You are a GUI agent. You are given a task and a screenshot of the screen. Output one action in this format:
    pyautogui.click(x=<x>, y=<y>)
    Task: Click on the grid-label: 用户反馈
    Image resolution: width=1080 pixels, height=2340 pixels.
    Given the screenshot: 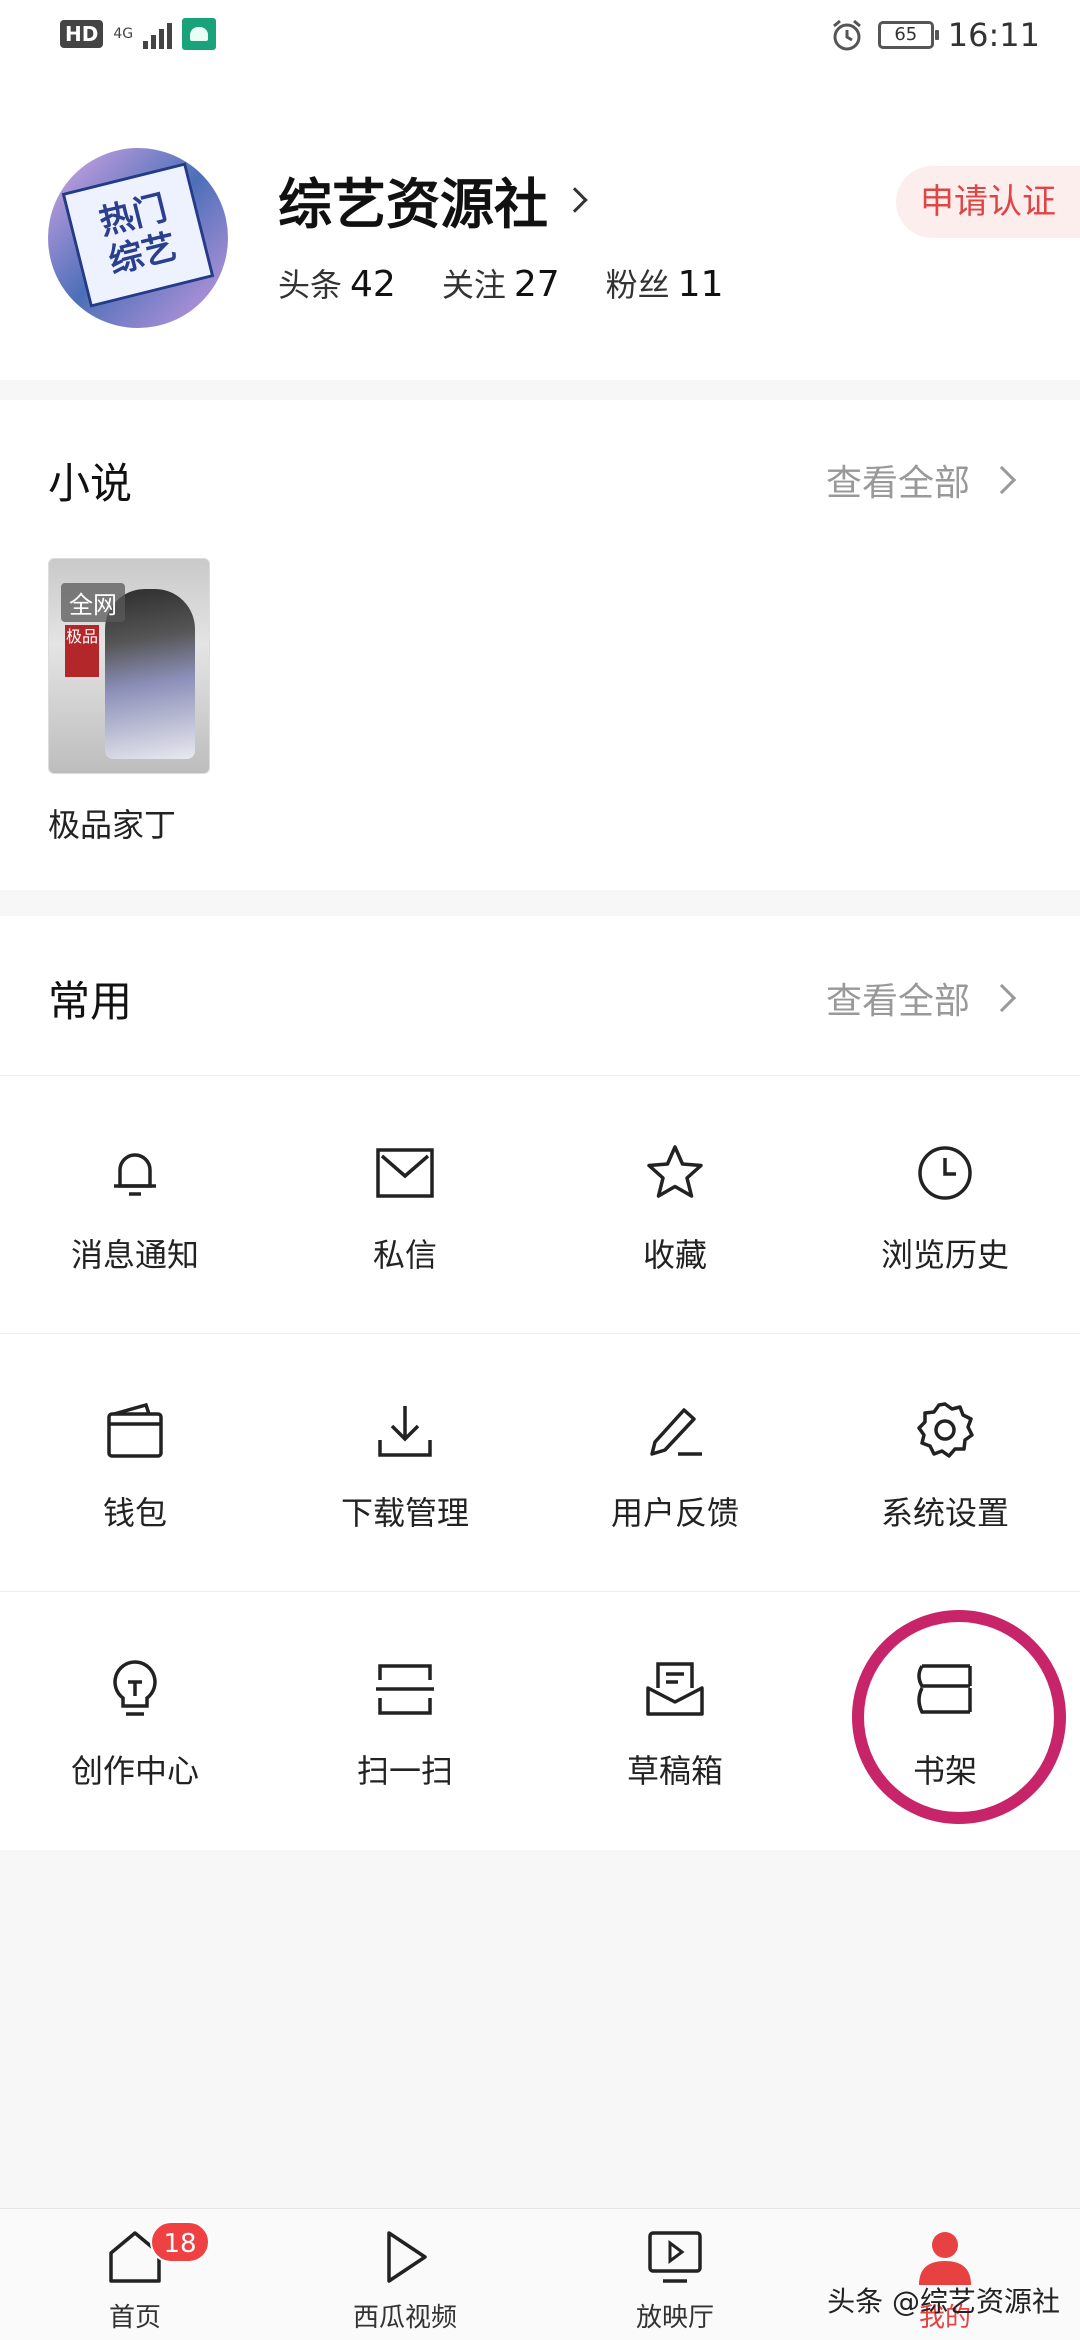 What is the action you would take?
    pyautogui.click(x=674, y=1513)
    